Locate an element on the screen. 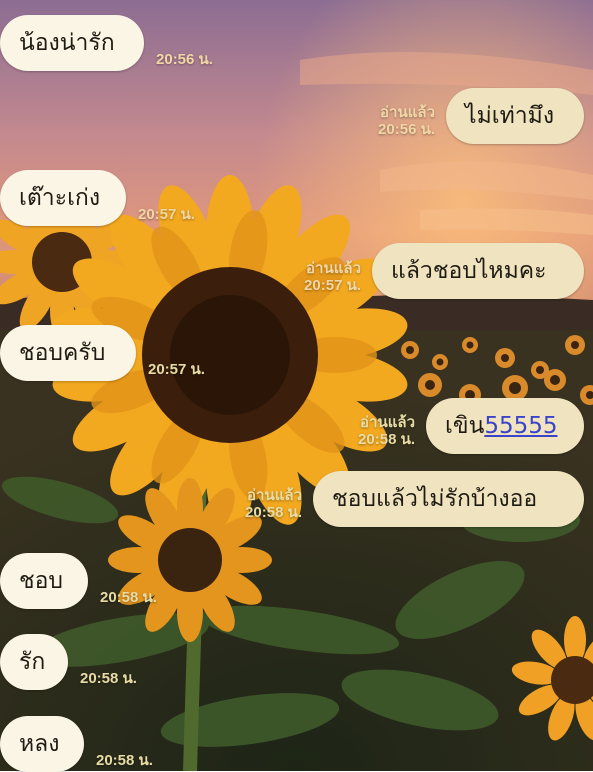  message-text: น้องน่ารัก is located at coordinates (67, 43).